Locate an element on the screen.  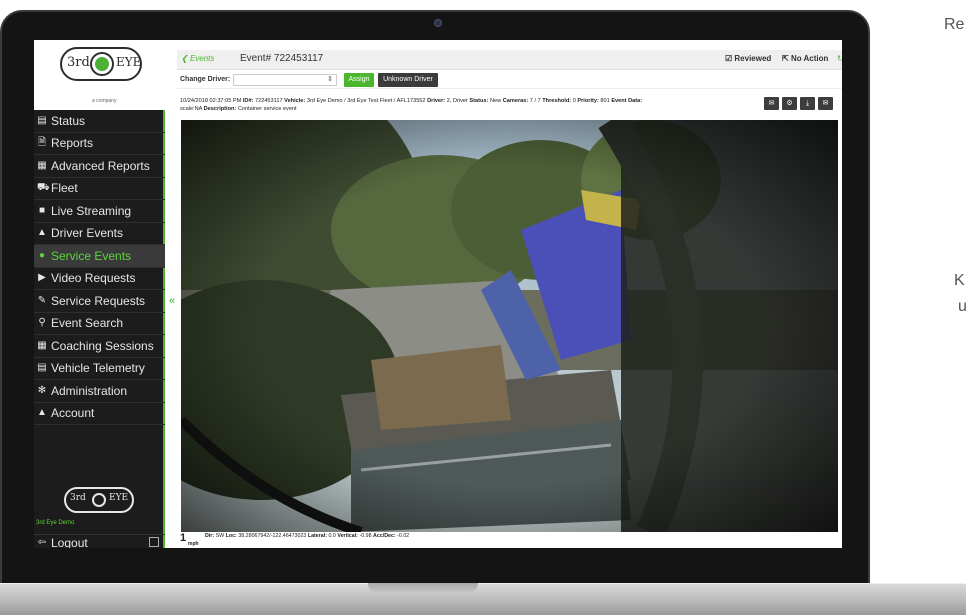
description-label: Description: is located at coordinates (220, 109).